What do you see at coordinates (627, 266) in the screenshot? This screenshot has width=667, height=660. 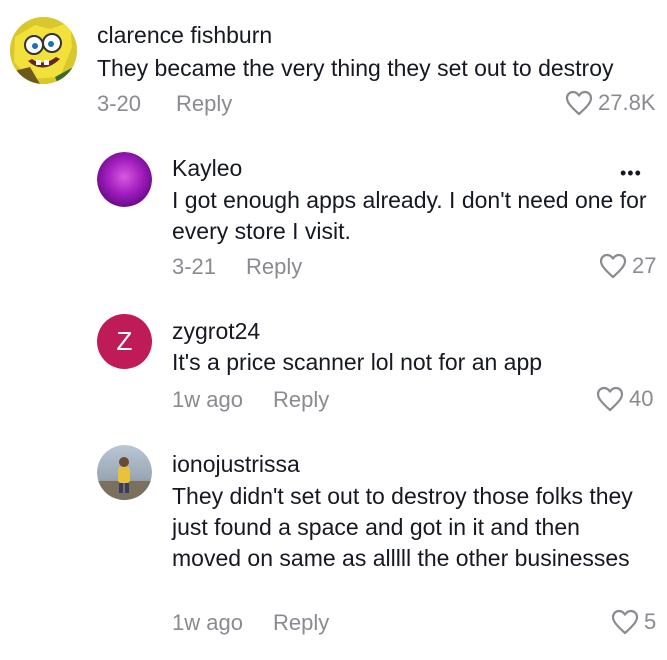 I see `like-button: 27` at bounding box center [627, 266].